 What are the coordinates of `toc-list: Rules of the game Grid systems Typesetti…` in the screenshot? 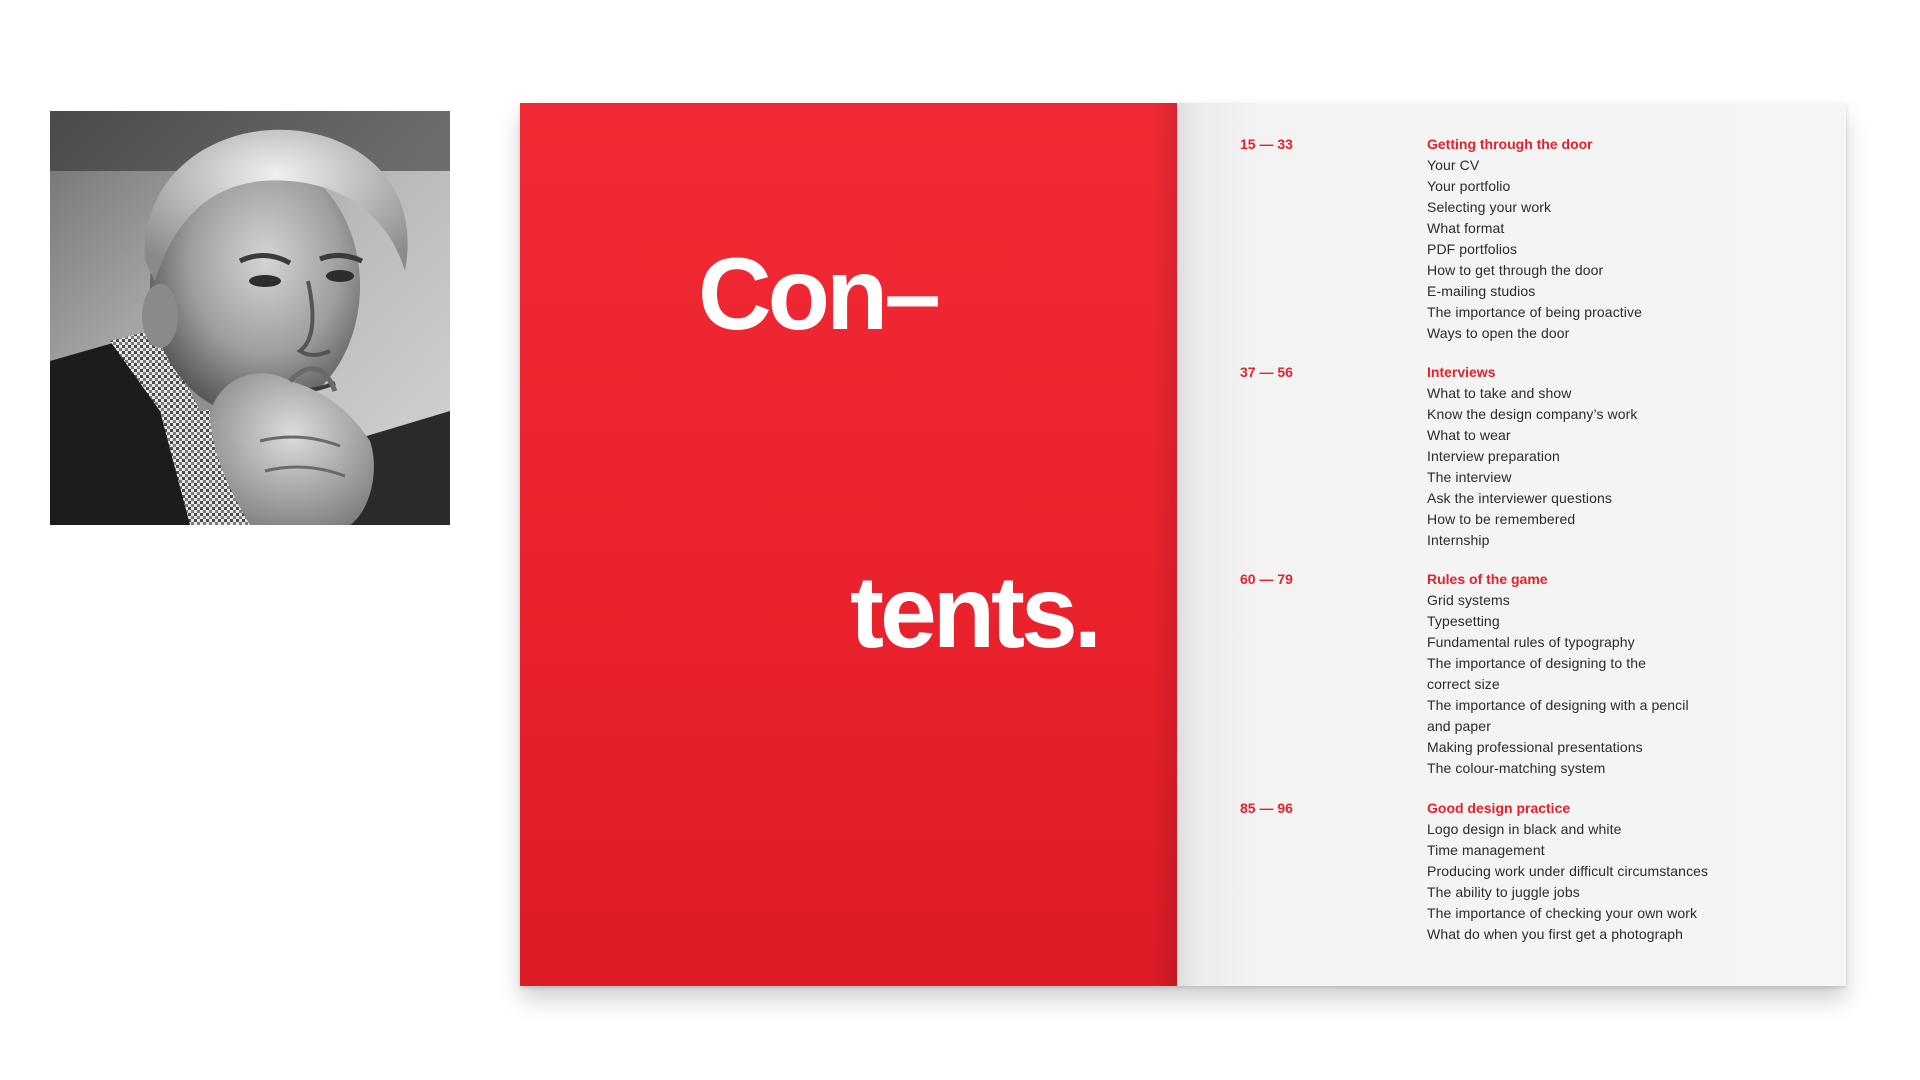 It's located at (1558, 674).